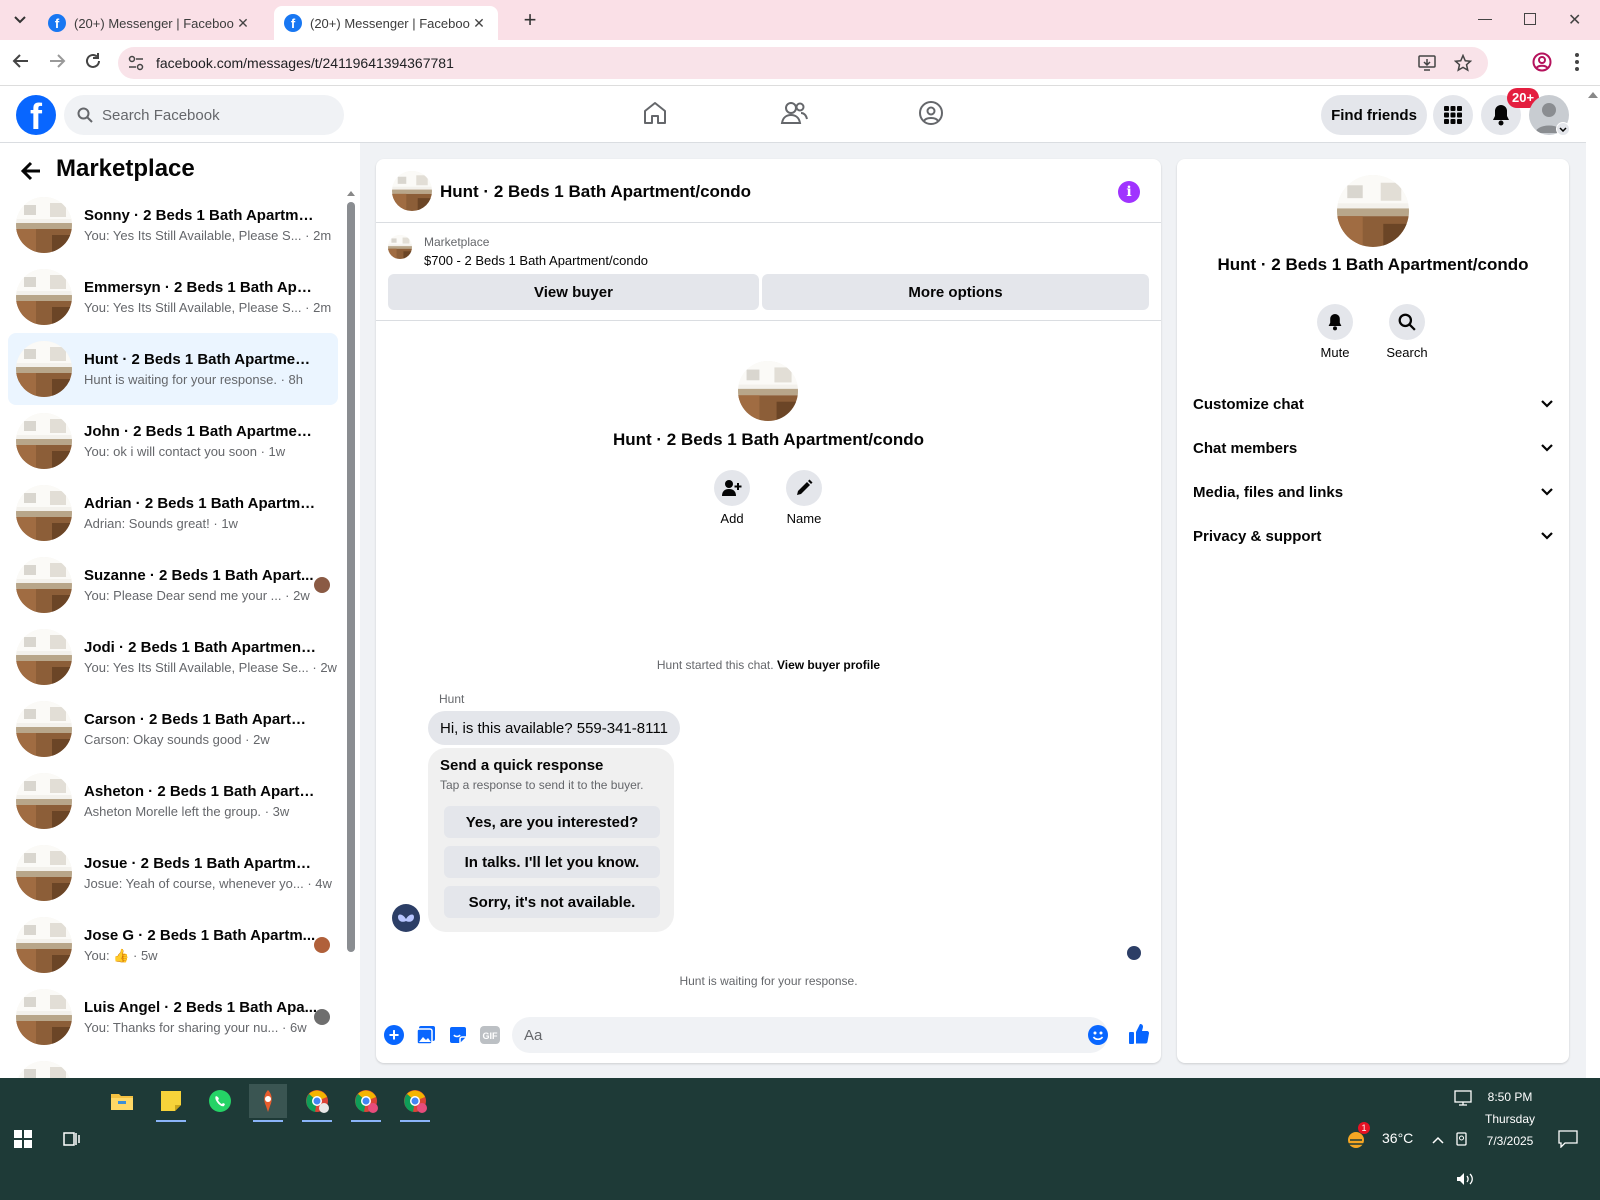  Describe the element at coordinates (1568, 1139) in the screenshot. I see `notification-center-icon` at that location.